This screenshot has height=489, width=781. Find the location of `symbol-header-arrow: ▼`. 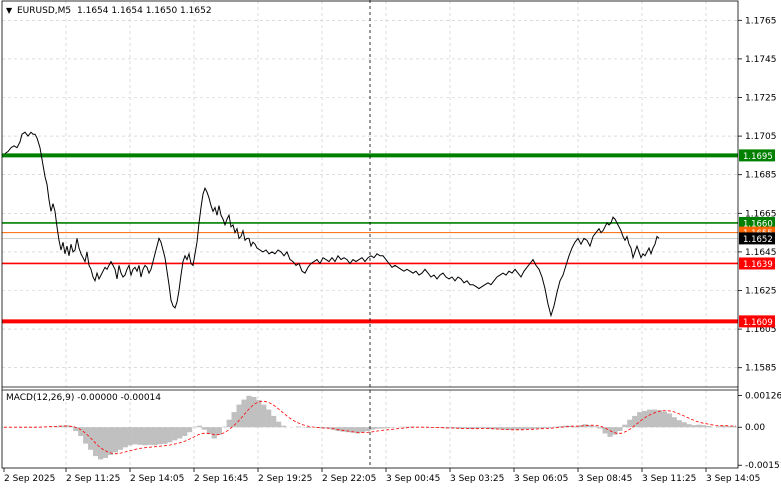

symbol-header-arrow: ▼ is located at coordinates (9, 10).